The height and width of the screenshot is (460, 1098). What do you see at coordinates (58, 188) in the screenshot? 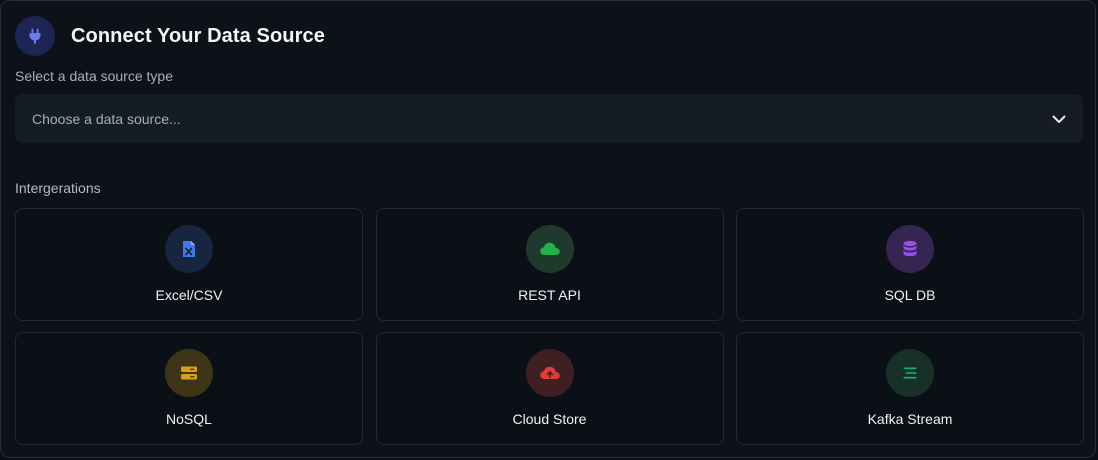
I see `integrations-label: Intergerations` at bounding box center [58, 188].